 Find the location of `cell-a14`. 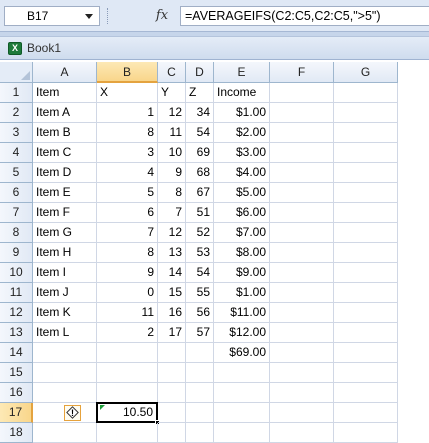

cell-a14 is located at coordinates (65, 353).